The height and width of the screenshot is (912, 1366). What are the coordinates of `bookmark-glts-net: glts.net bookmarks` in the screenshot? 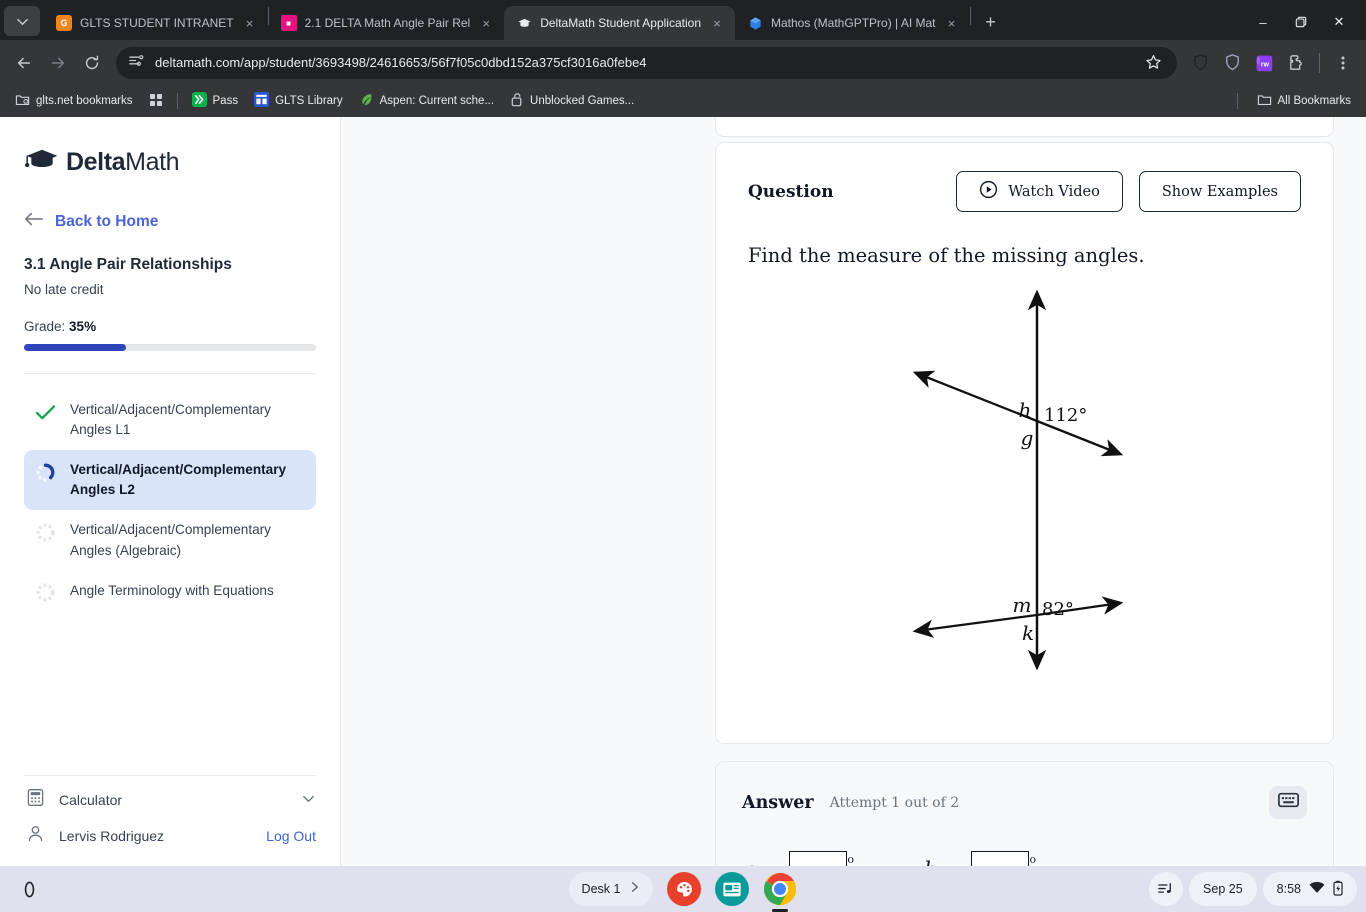 It's located at (74, 101).